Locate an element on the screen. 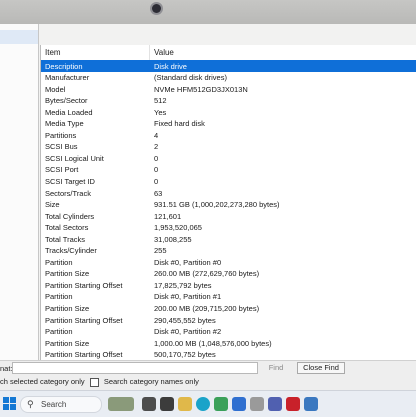 This screenshot has width=416, height=417. row-value-cell: Disk #0, Partition #1 is located at coordinates (188, 297).